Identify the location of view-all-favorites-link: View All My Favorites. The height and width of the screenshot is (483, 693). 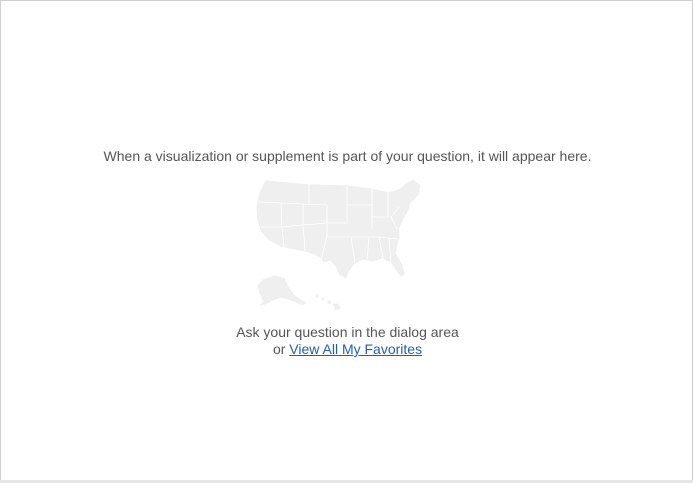
(355, 349).